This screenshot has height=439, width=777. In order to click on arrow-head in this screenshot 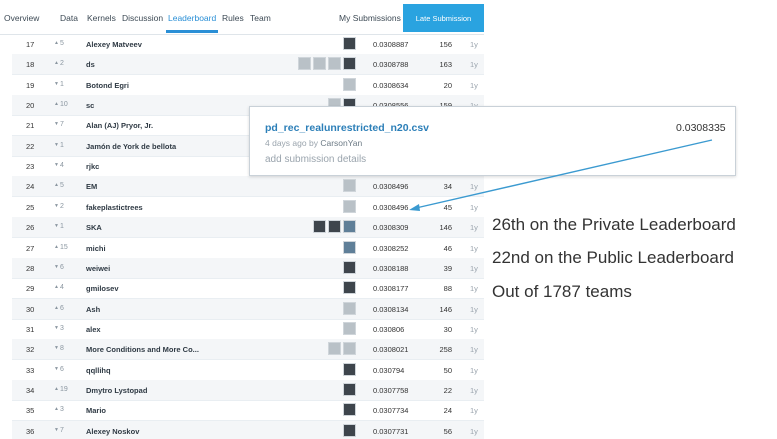, I will do `click(414, 207)`.